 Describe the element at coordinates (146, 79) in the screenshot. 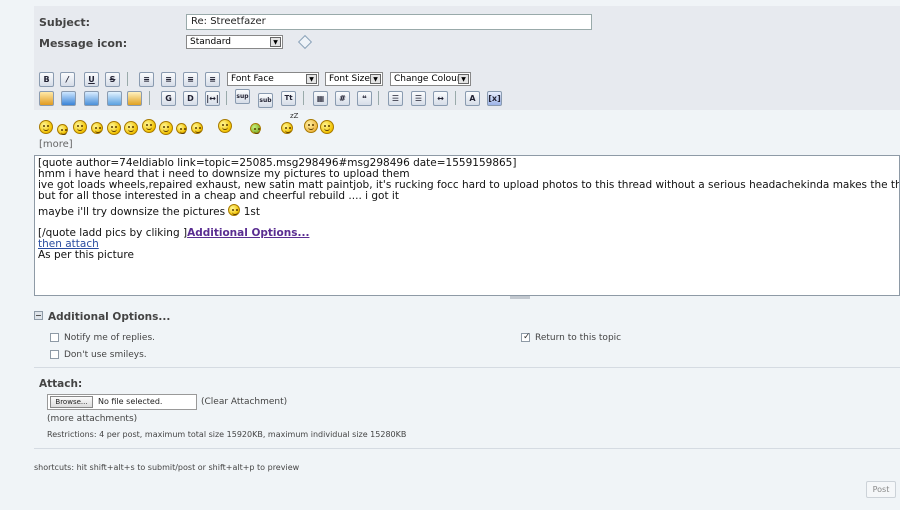

I see `align-left-icon: ≡` at that location.